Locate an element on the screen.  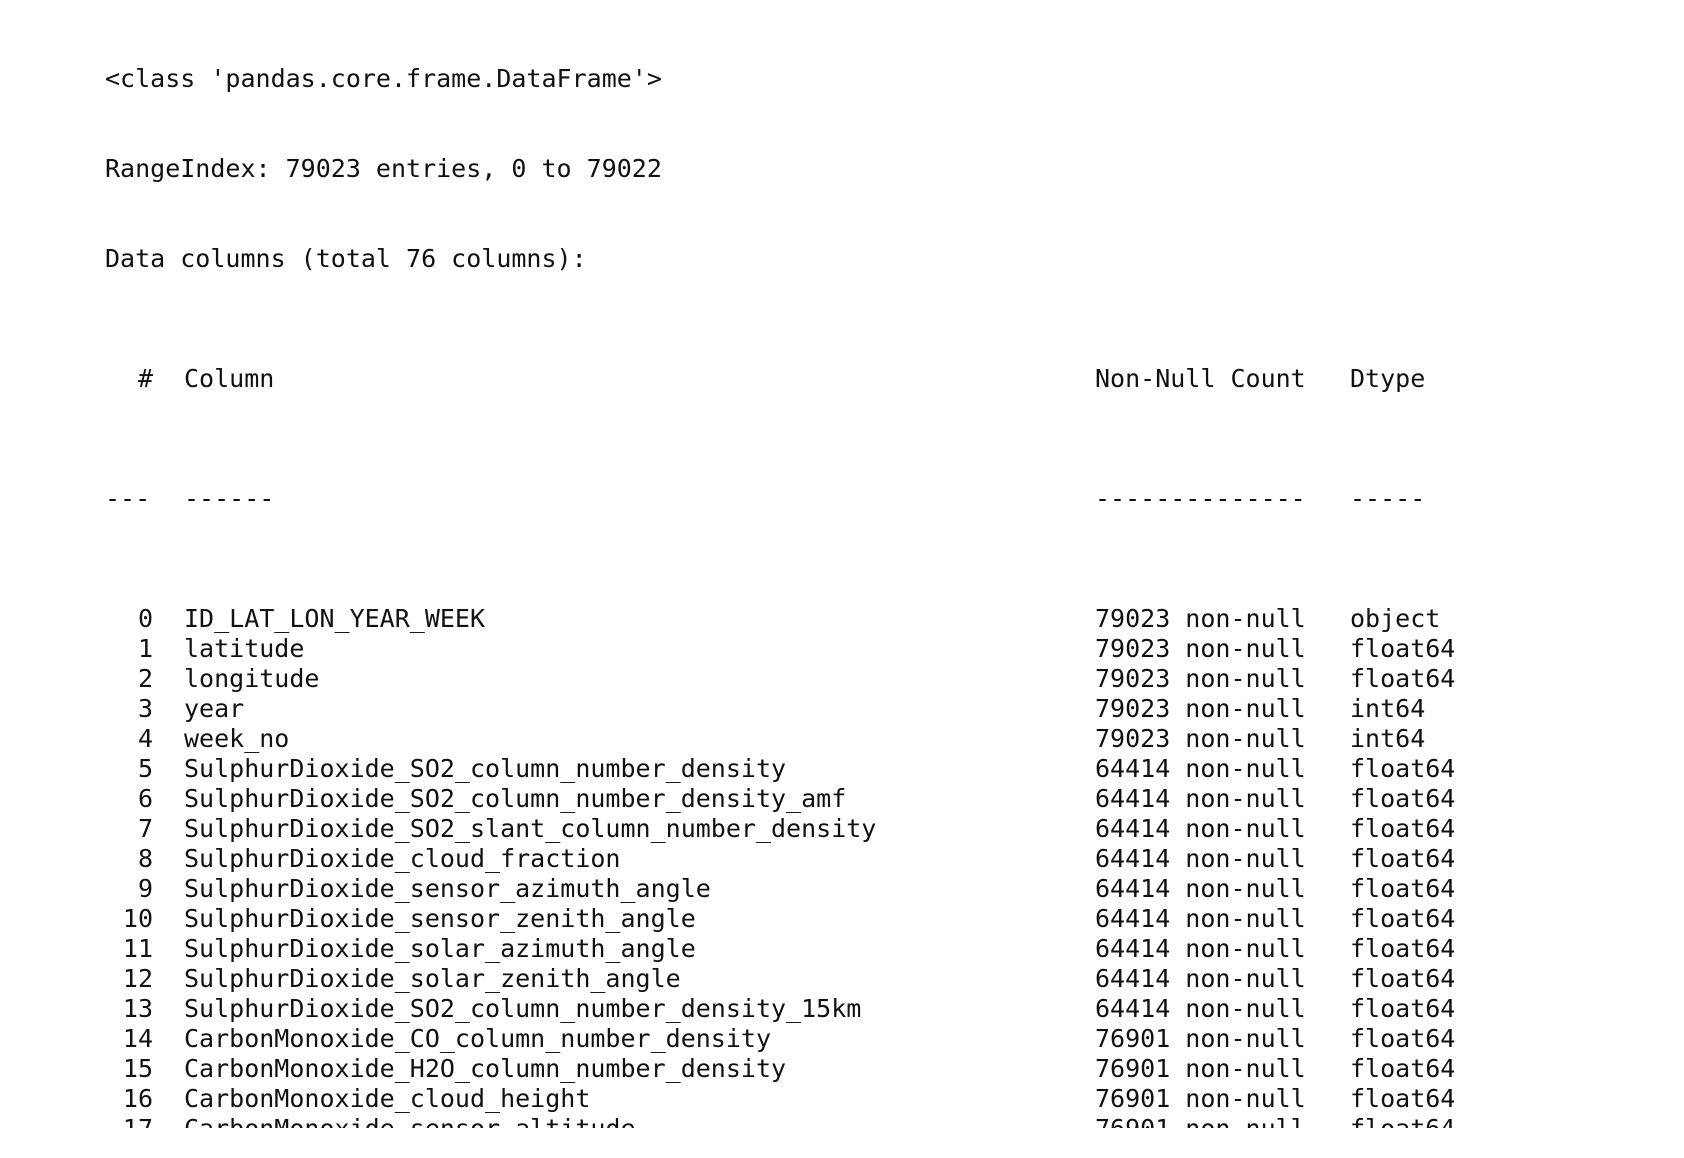
header-index: # is located at coordinates (145, 378).